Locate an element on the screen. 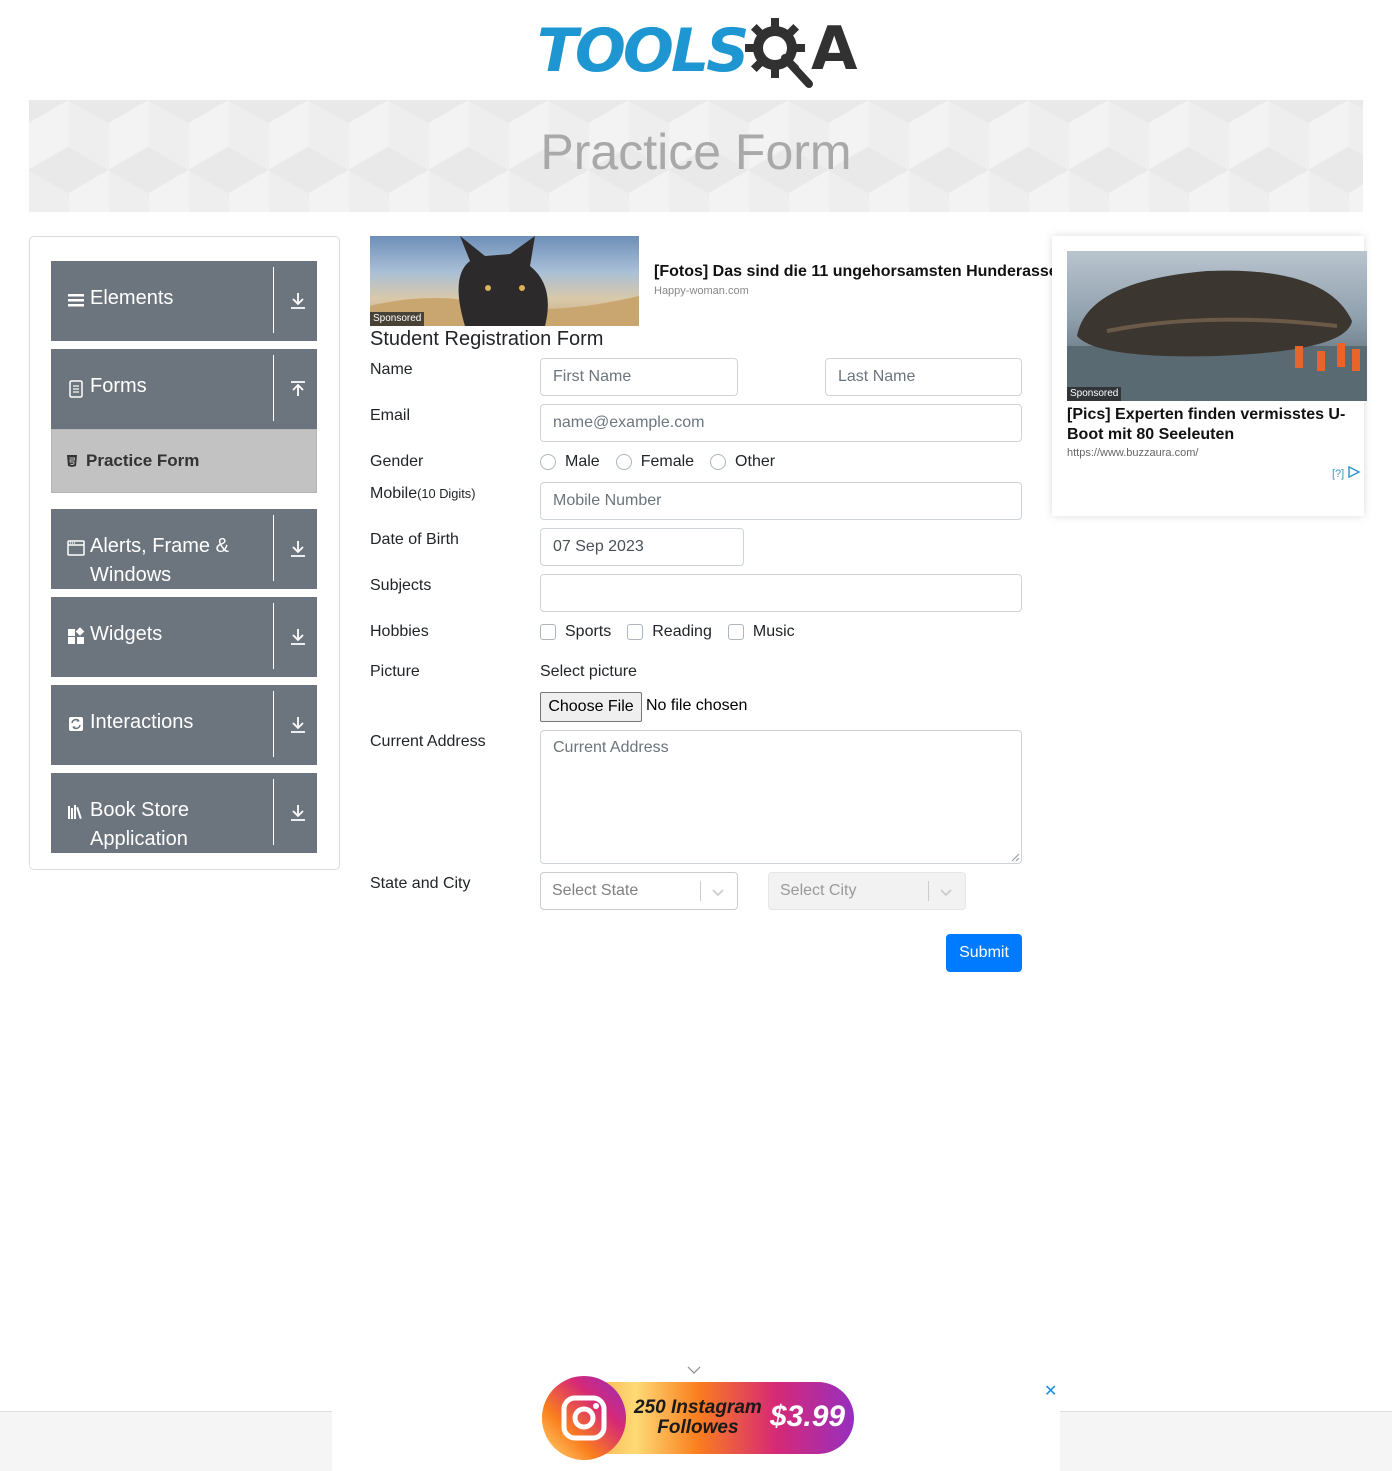 The image size is (1392, 1471). bottom-ad: 250 Instagram Followes $3.99 is located at coordinates (696, 1423).